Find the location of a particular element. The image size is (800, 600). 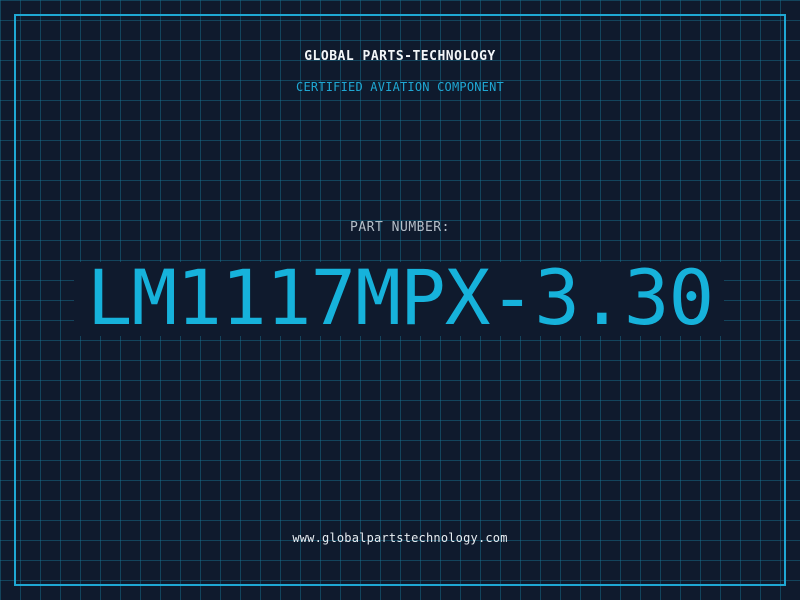

part-number-value: LM1117MPX-3.30 is located at coordinates (400, 297).